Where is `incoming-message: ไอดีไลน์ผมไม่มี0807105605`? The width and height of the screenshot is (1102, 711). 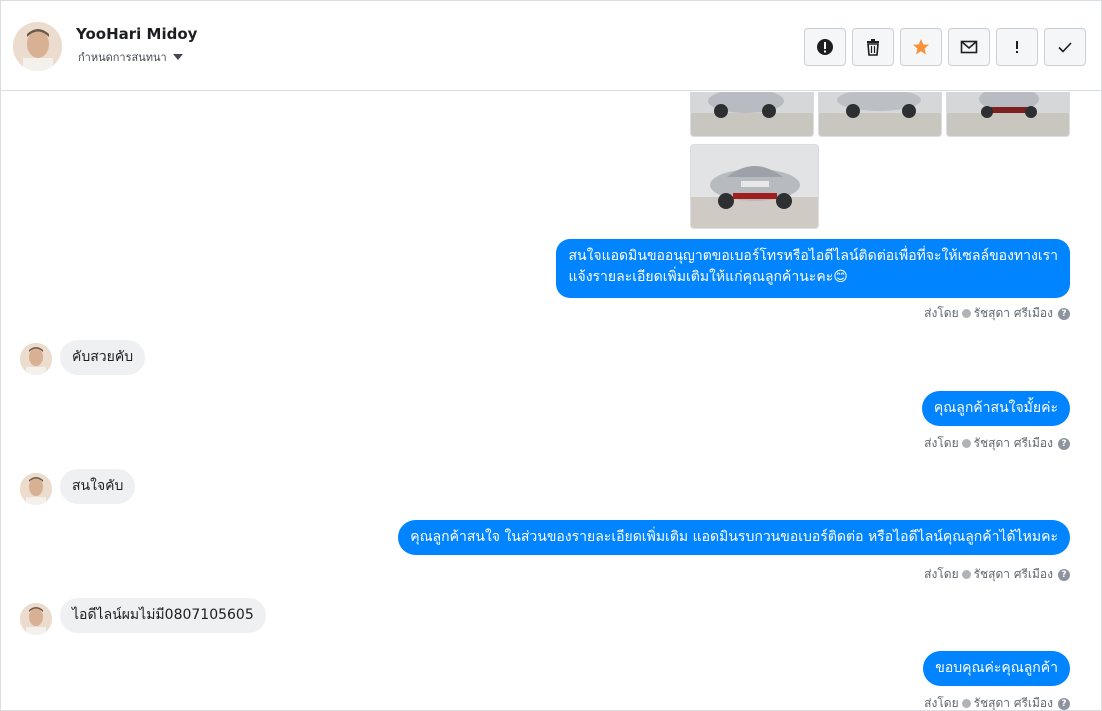 incoming-message: ไอดีไลน์ผมไม่มี0807105605 is located at coordinates (163, 615).